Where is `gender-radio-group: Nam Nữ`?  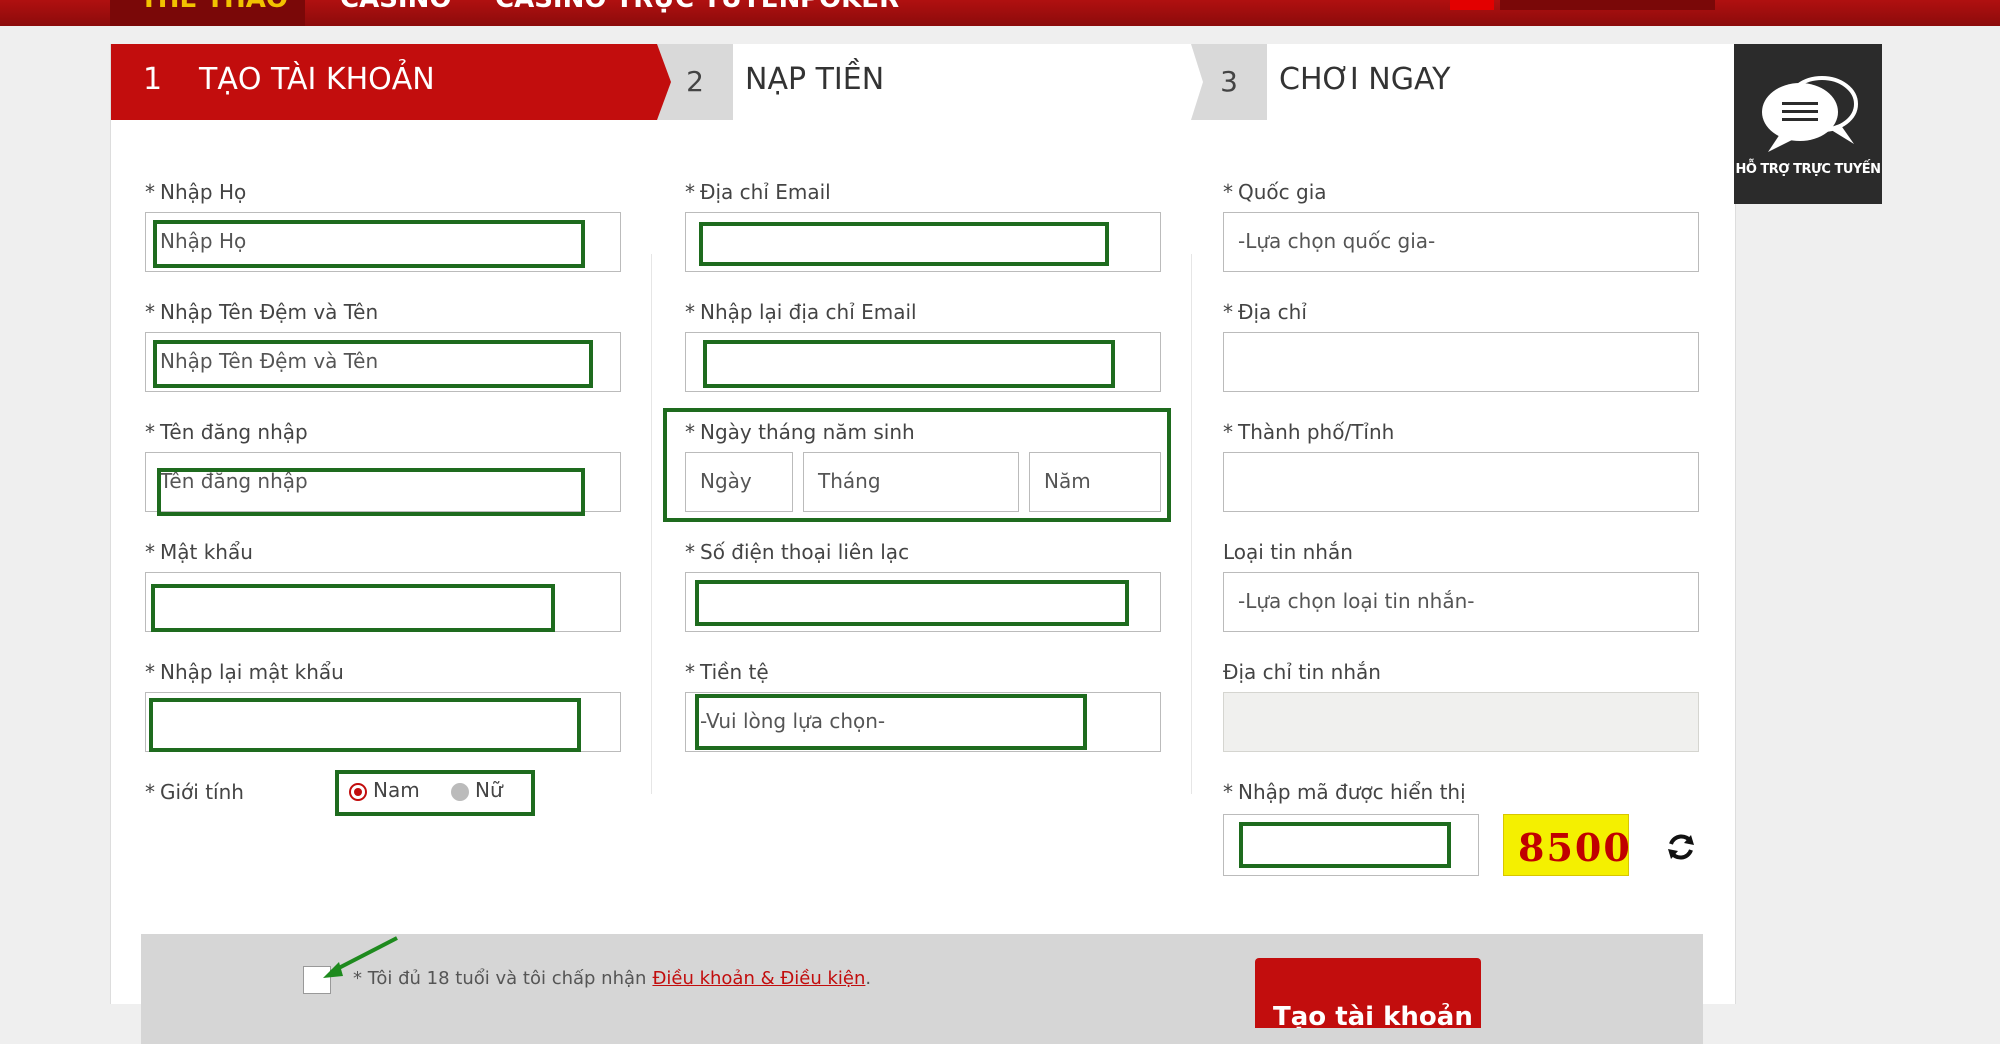
gender-radio-group: Nam Nữ is located at coordinates (435, 793).